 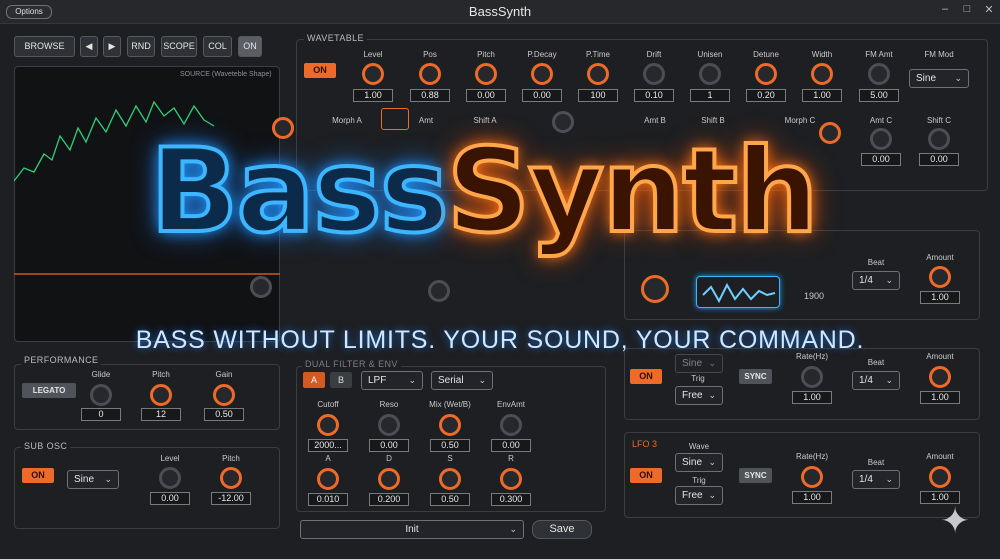 What do you see at coordinates (450, 445) in the screenshot?
I see `mix-value: 0.50` at bounding box center [450, 445].